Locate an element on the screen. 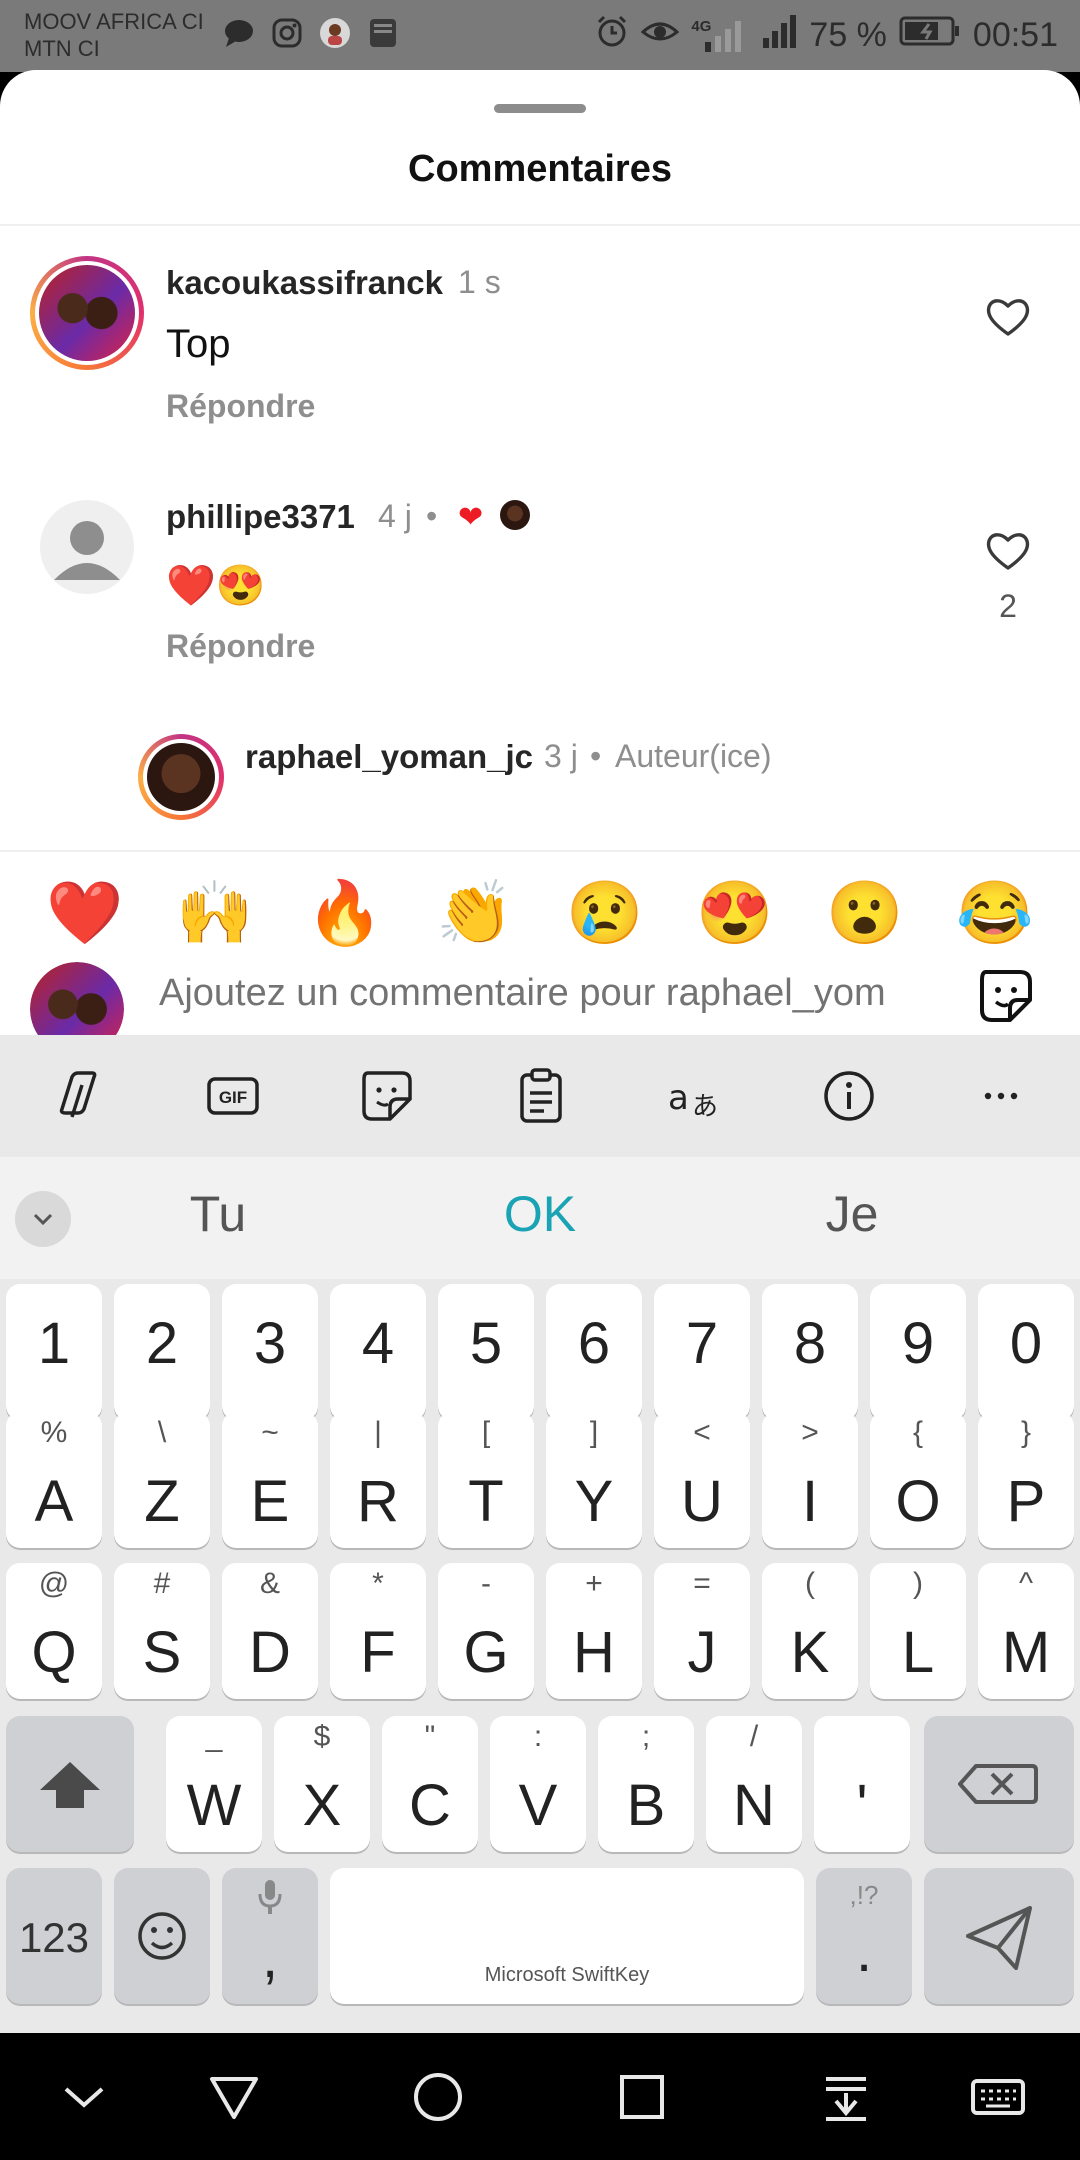 This screenshot has height=2160, width=1080. key-u: < U is located at coordinates (702, 1480).